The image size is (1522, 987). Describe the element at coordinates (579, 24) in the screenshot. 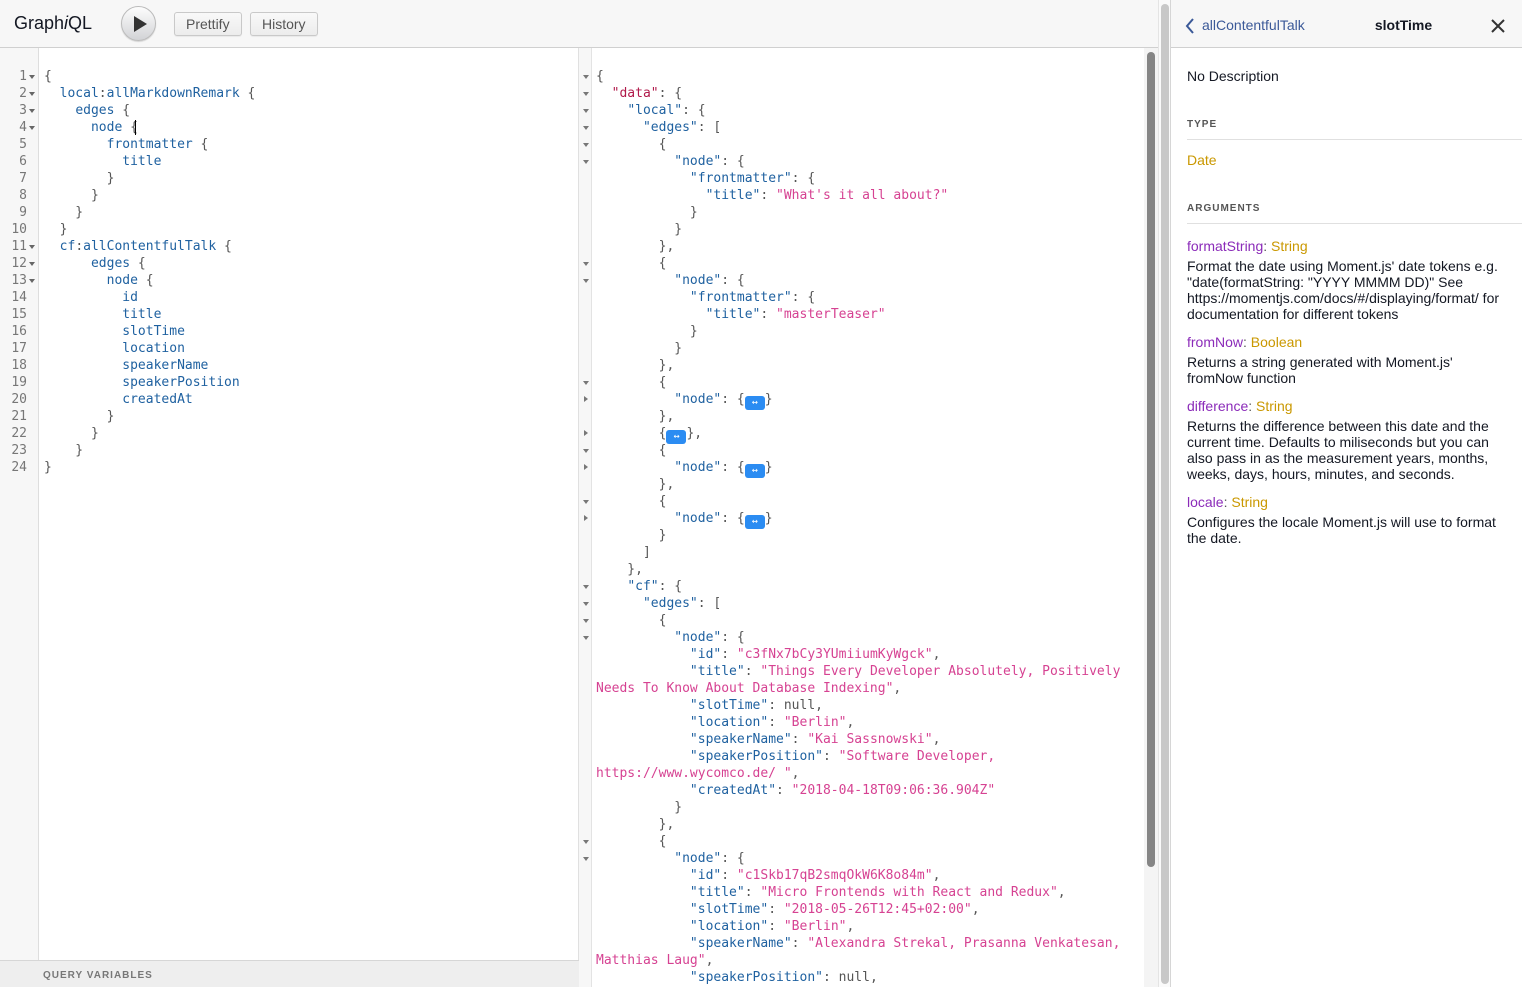

I see `toolbar: GraphiQL Prettify History` at that location.